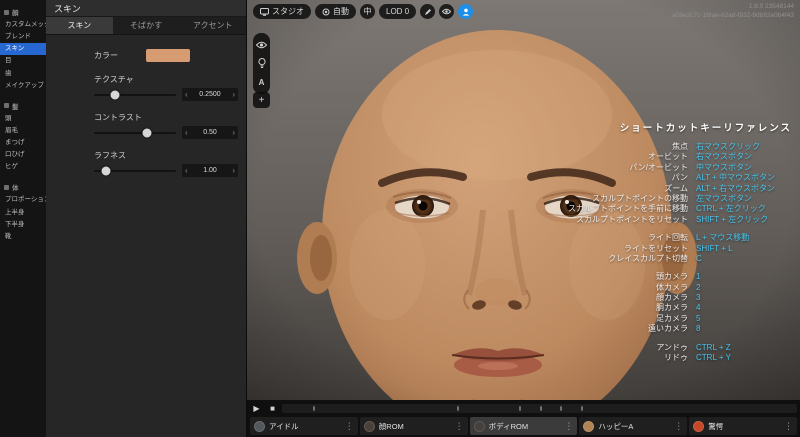  Describe the element at coordinates (367, 11) in the screenshot. I see `quality-medium-button: 中` at that location.